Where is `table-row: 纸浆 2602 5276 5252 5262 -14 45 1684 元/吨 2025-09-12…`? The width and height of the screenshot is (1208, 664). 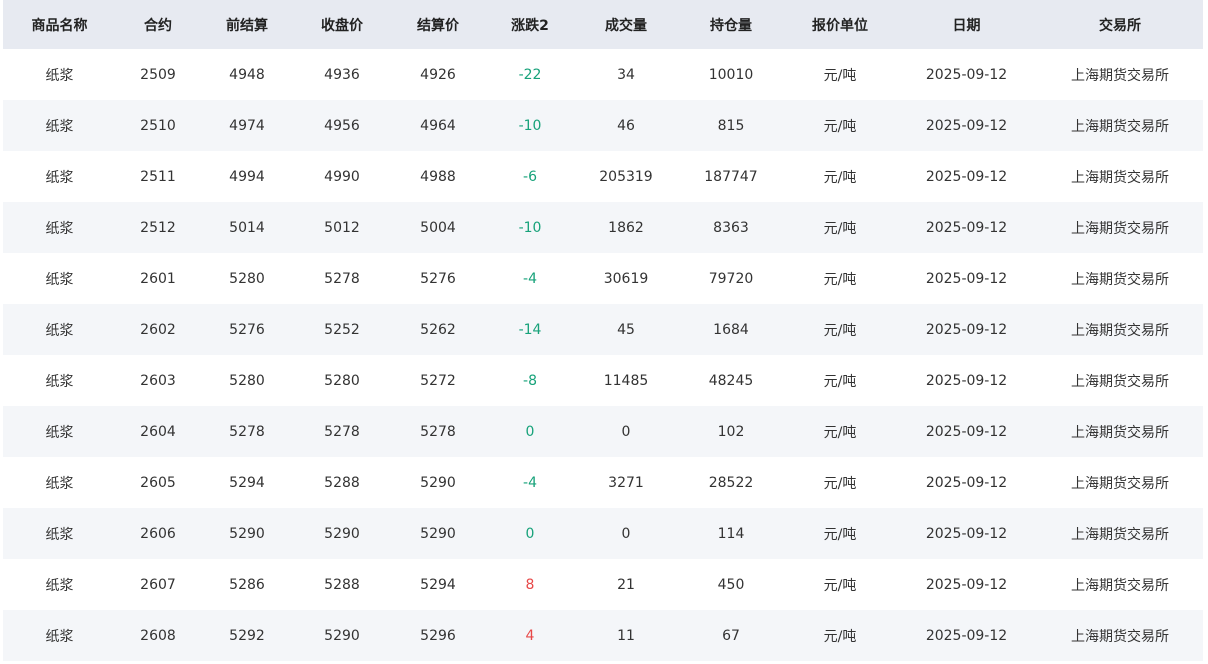
table-row: 纸浆 2602 5276 5252 5262 -14 45 1684 元/吨 2025-09-12… is located at coordinates (603, 329).